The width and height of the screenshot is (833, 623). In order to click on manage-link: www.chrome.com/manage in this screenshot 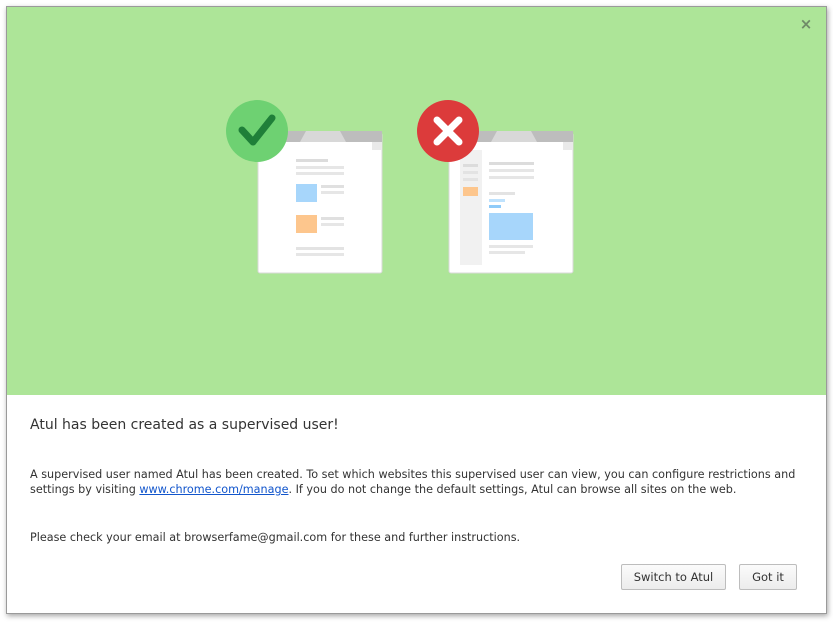, I will do `click(213, 489)`.